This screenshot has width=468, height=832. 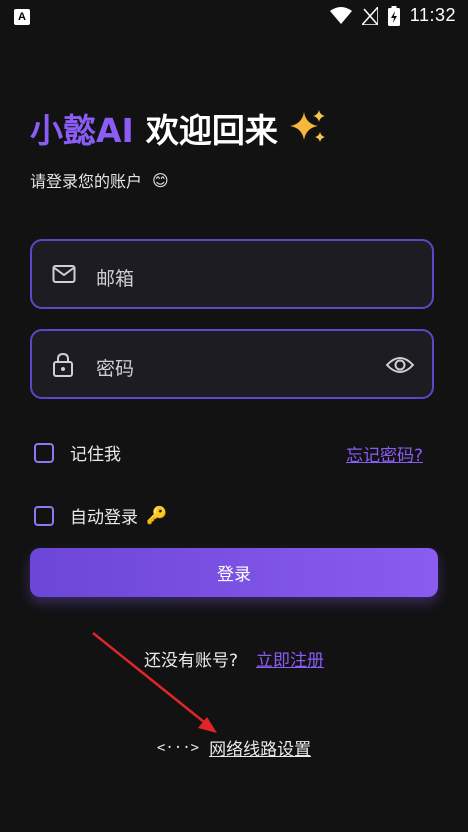 What do you see at coordinates (82, 130) in the screenshot?
I see `brand-name: 小懿AI` at bounding box center [82, 130].